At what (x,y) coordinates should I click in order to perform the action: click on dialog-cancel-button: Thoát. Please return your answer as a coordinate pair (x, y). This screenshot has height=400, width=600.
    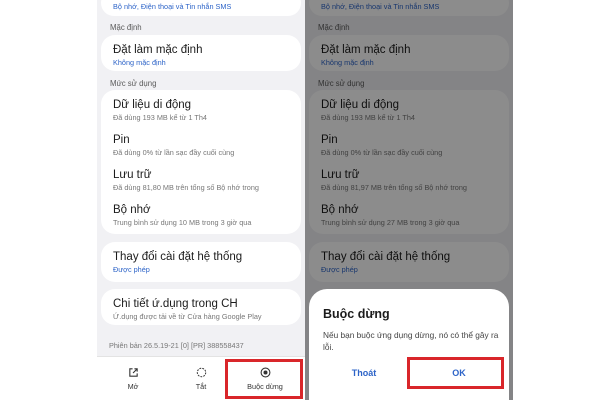
    Looking at the image, I should click on (364, 373).